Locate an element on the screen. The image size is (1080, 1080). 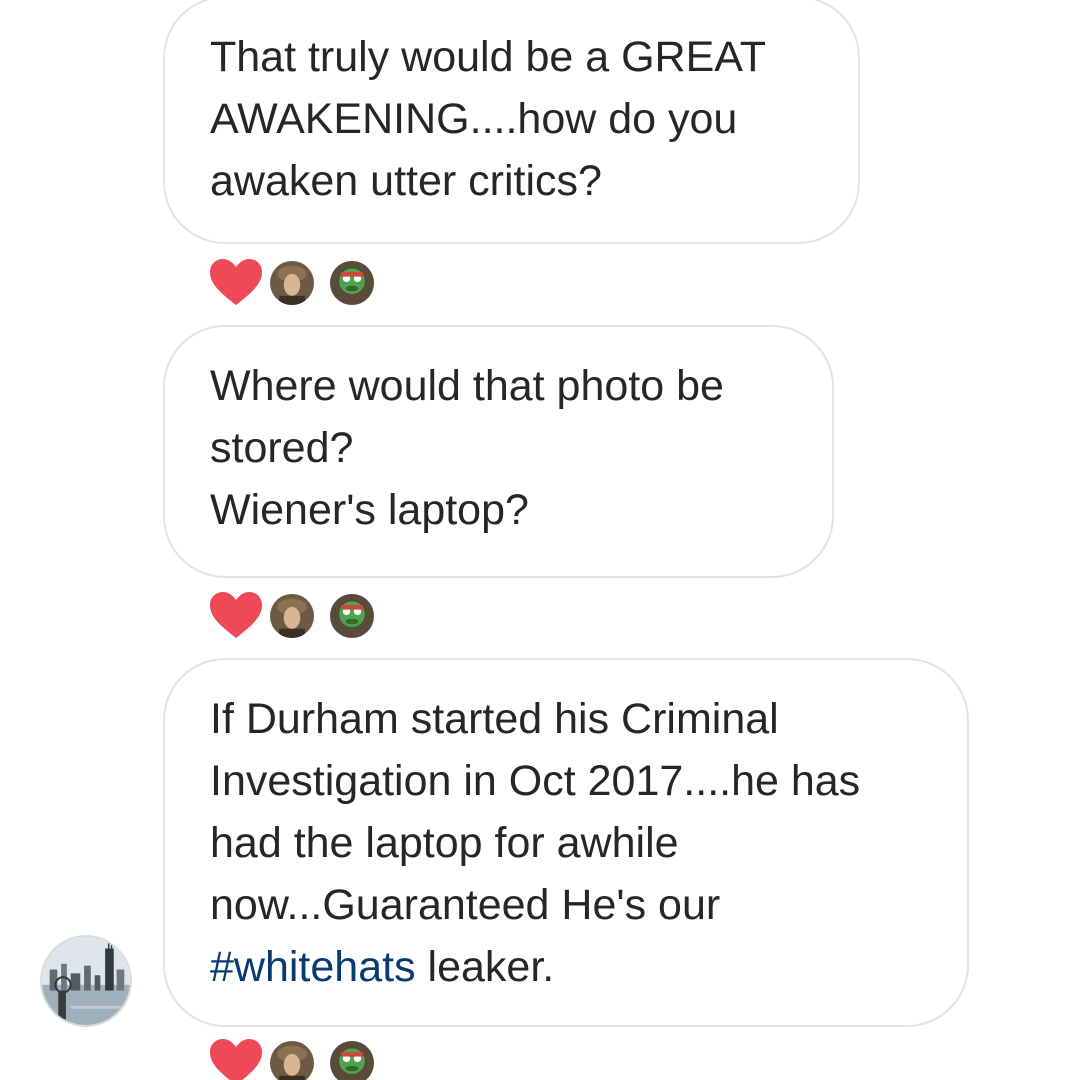
message-line: AWAKENING....how do you is located at coordinates (474, 119).